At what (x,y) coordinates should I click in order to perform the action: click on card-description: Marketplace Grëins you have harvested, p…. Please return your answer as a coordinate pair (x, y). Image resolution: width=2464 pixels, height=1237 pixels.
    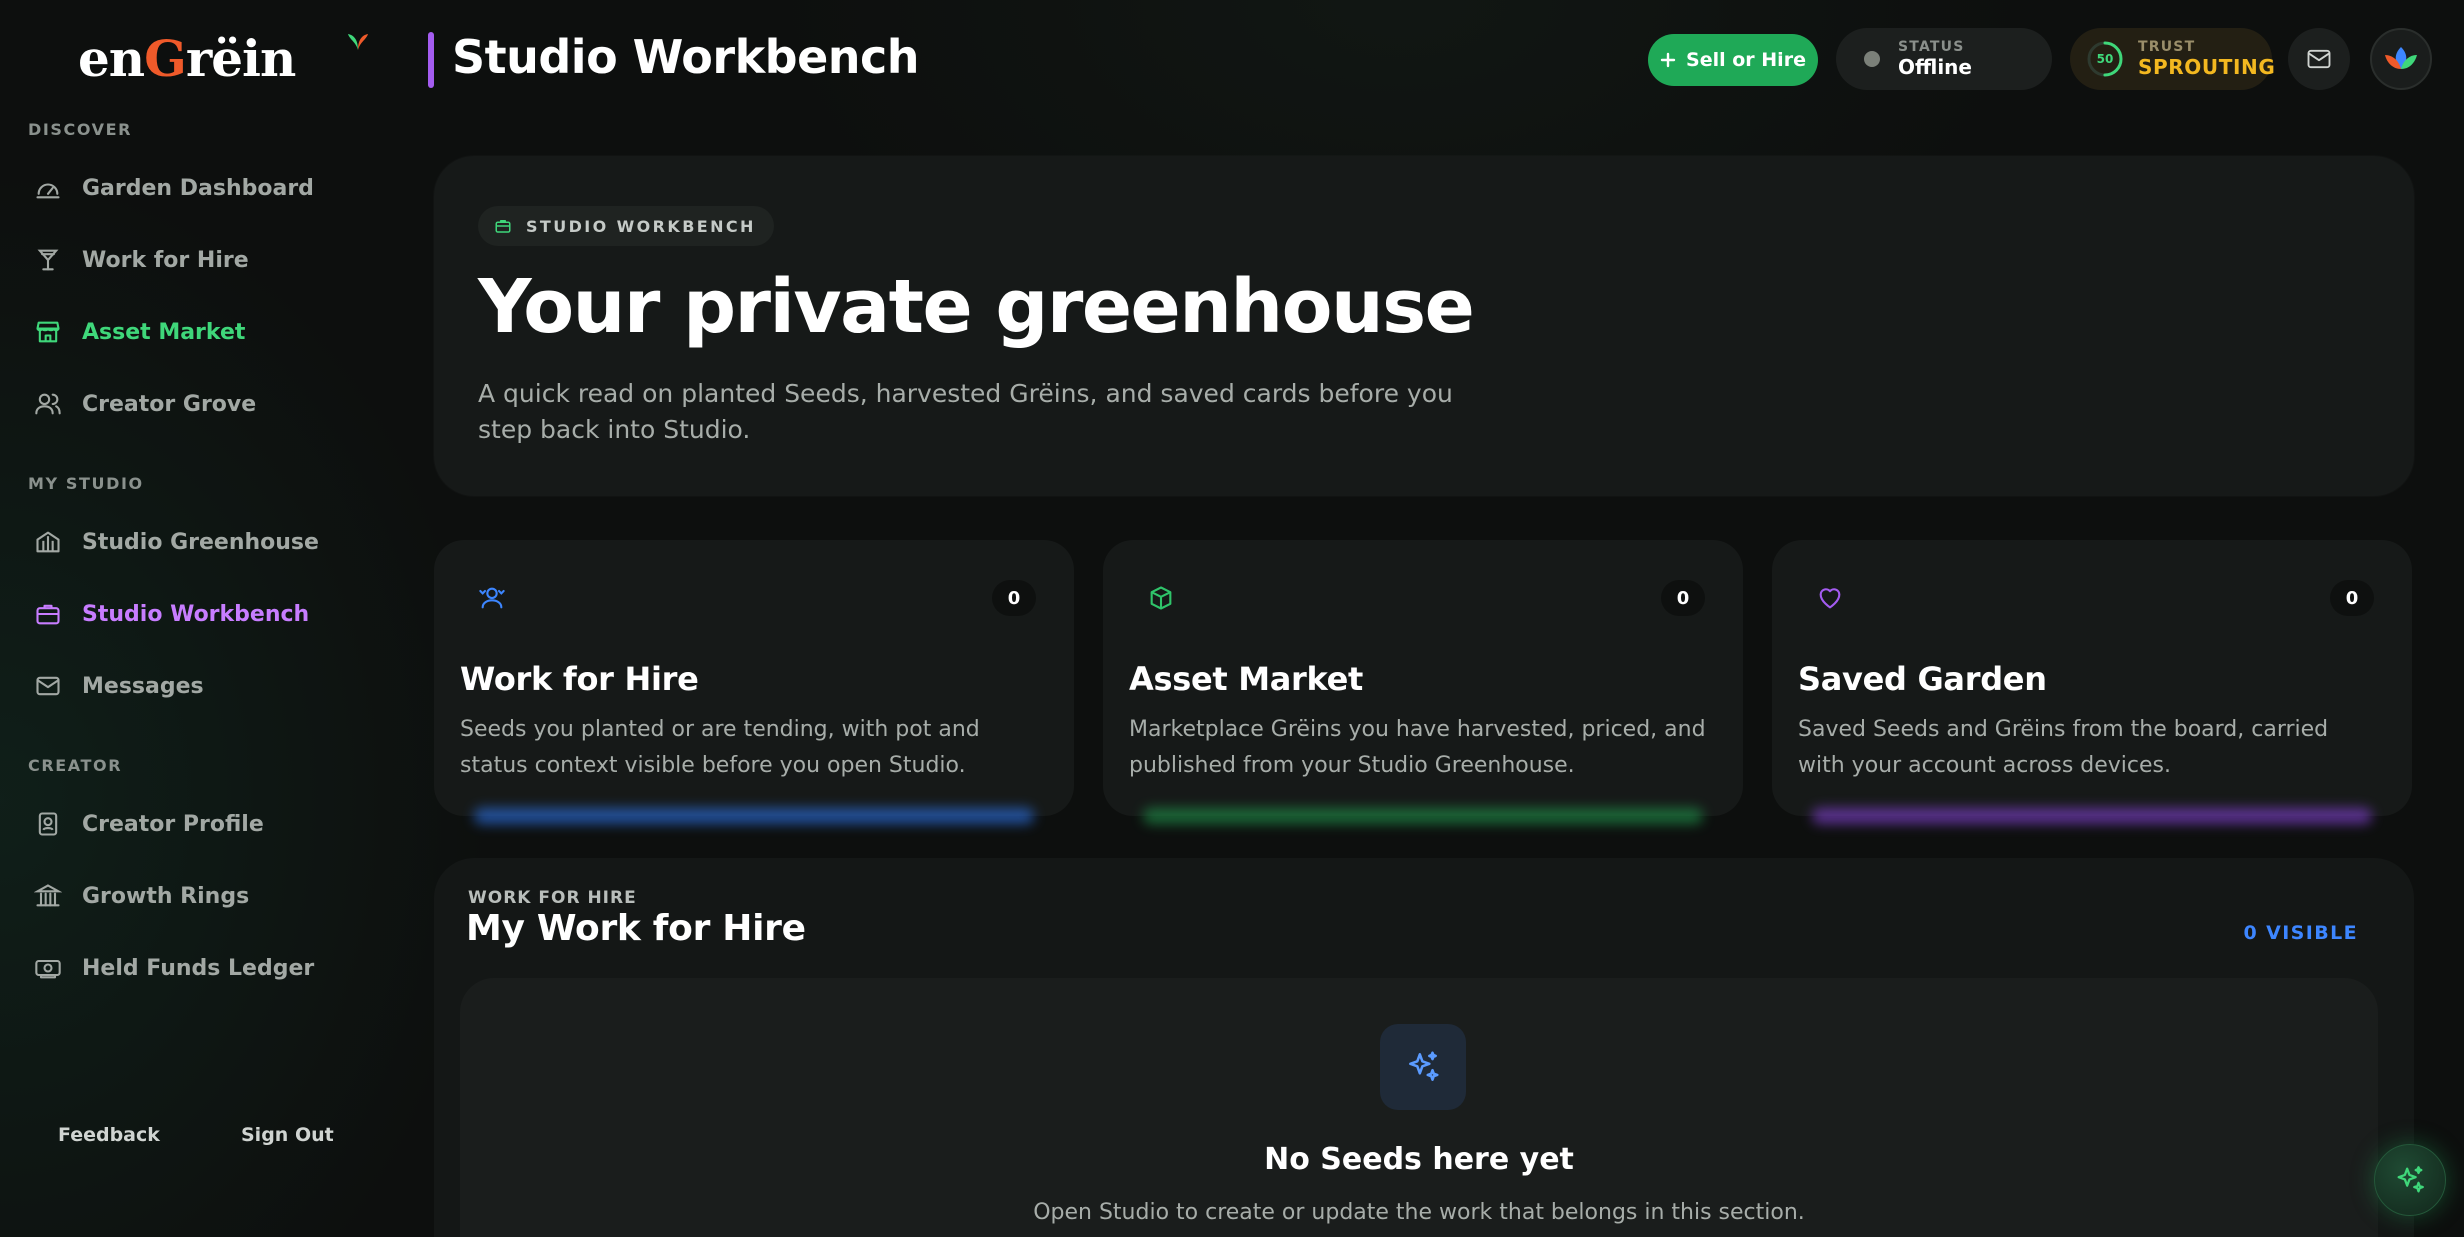
    Looking at the image, I should click on (1417, 747).